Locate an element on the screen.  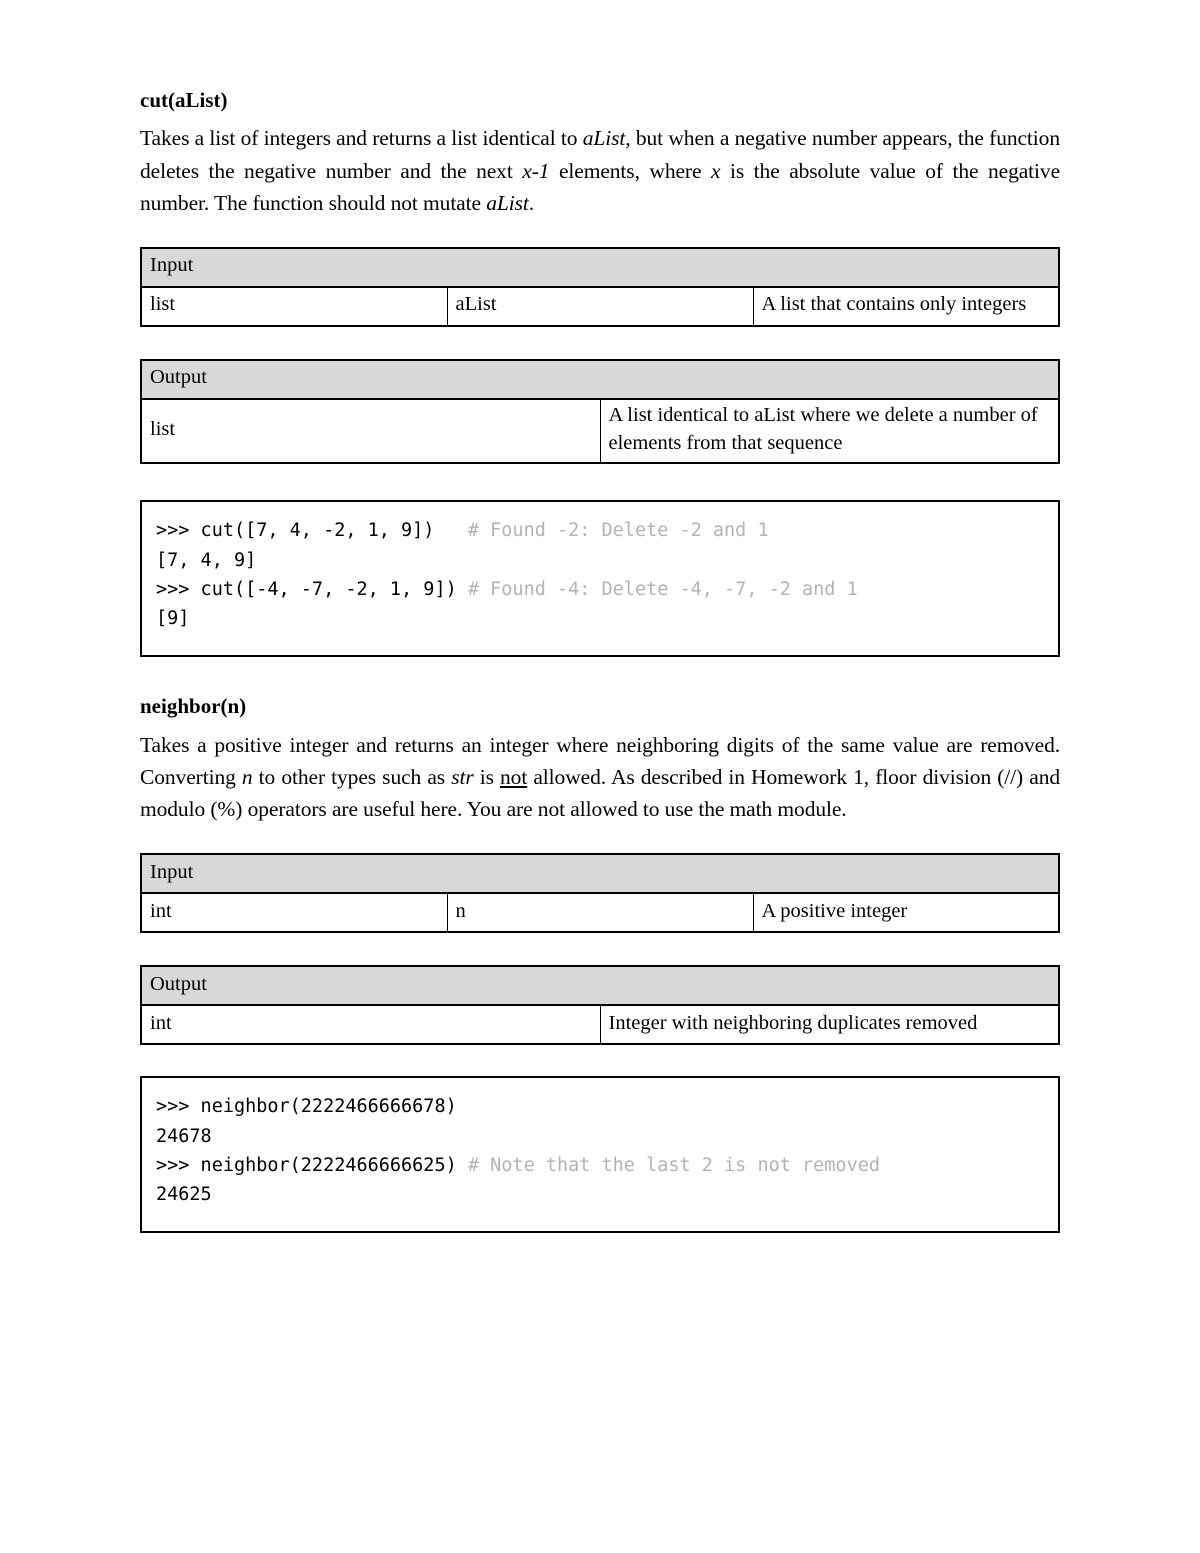
gap-between-sections is located at coordinates (600, 674).